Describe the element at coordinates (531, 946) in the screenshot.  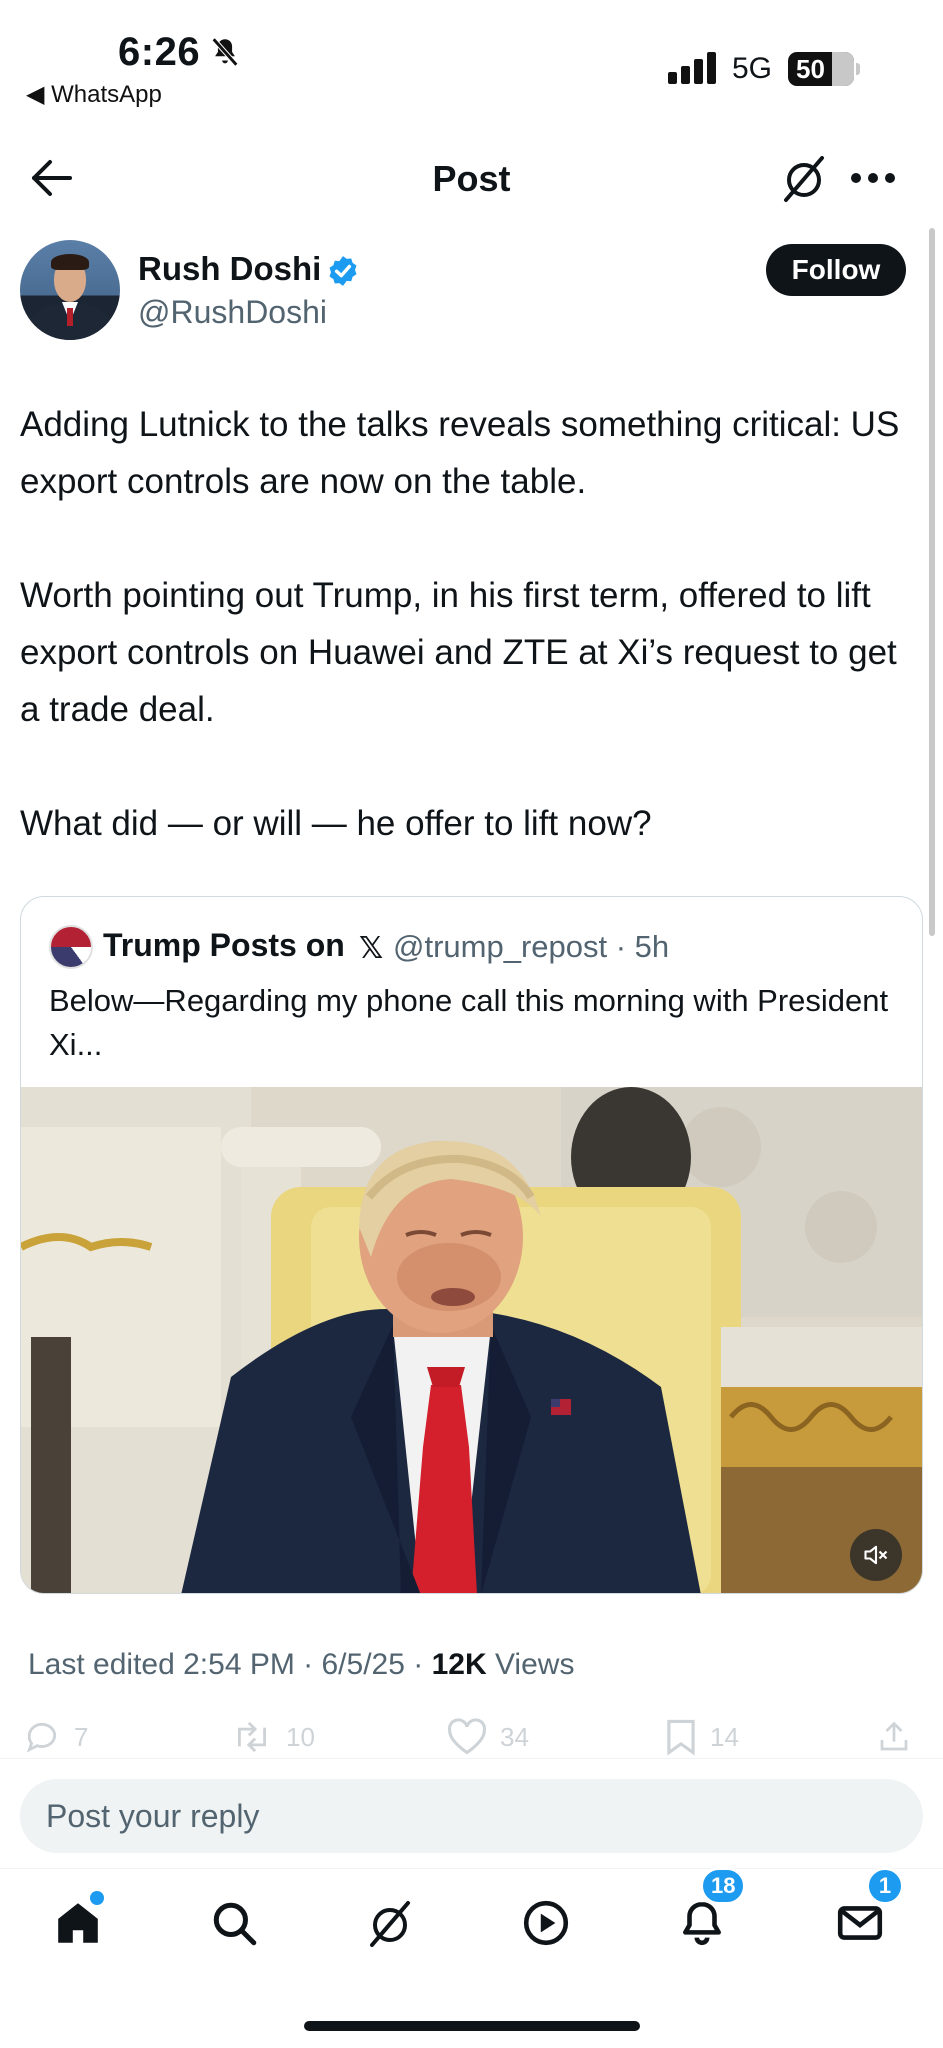
I see `quoted-handle-time: @trump_repost · 5h` at that location.